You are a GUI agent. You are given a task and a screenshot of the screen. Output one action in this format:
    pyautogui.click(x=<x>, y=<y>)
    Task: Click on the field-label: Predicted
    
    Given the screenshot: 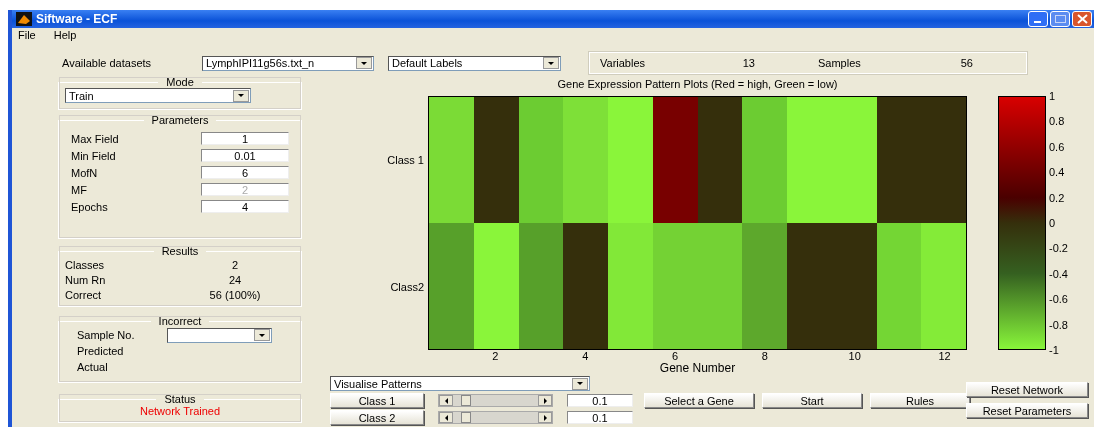 What is the action you would take?
    pyautogui.click(x=100, y=351)
    